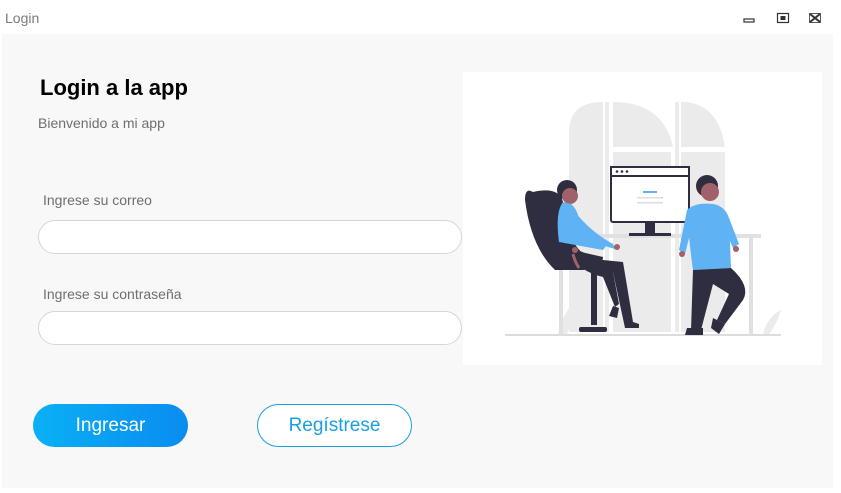 The width and height of the screenshot is (841, 493). What do you see at coordinates (114, 87) in the screenshot?
I see `page-title: Login a la app` at bounding box center [114, 87].